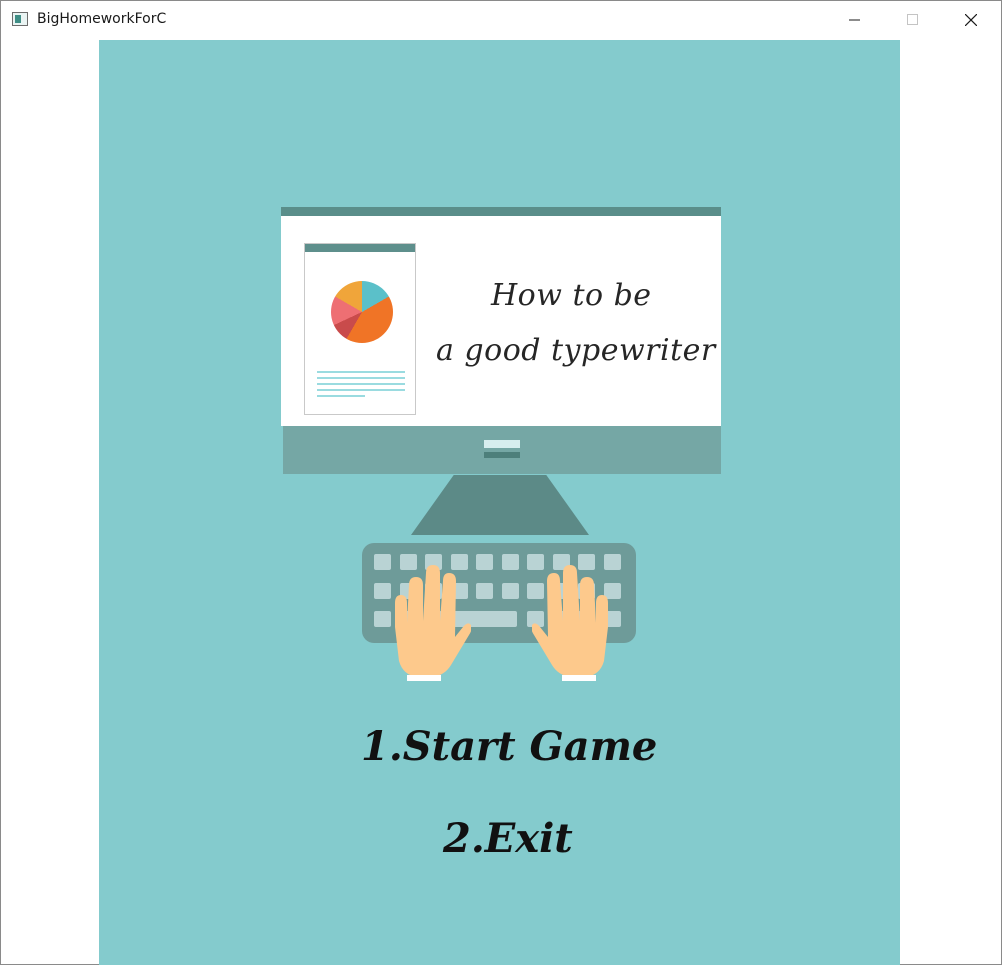 The width and height of the screenshot is (1002, 965). What do you see at coordinates (501, 20) in the screenshot?
I see `title-bar: BigHomeworkForC` at bounding box center [501, 20].